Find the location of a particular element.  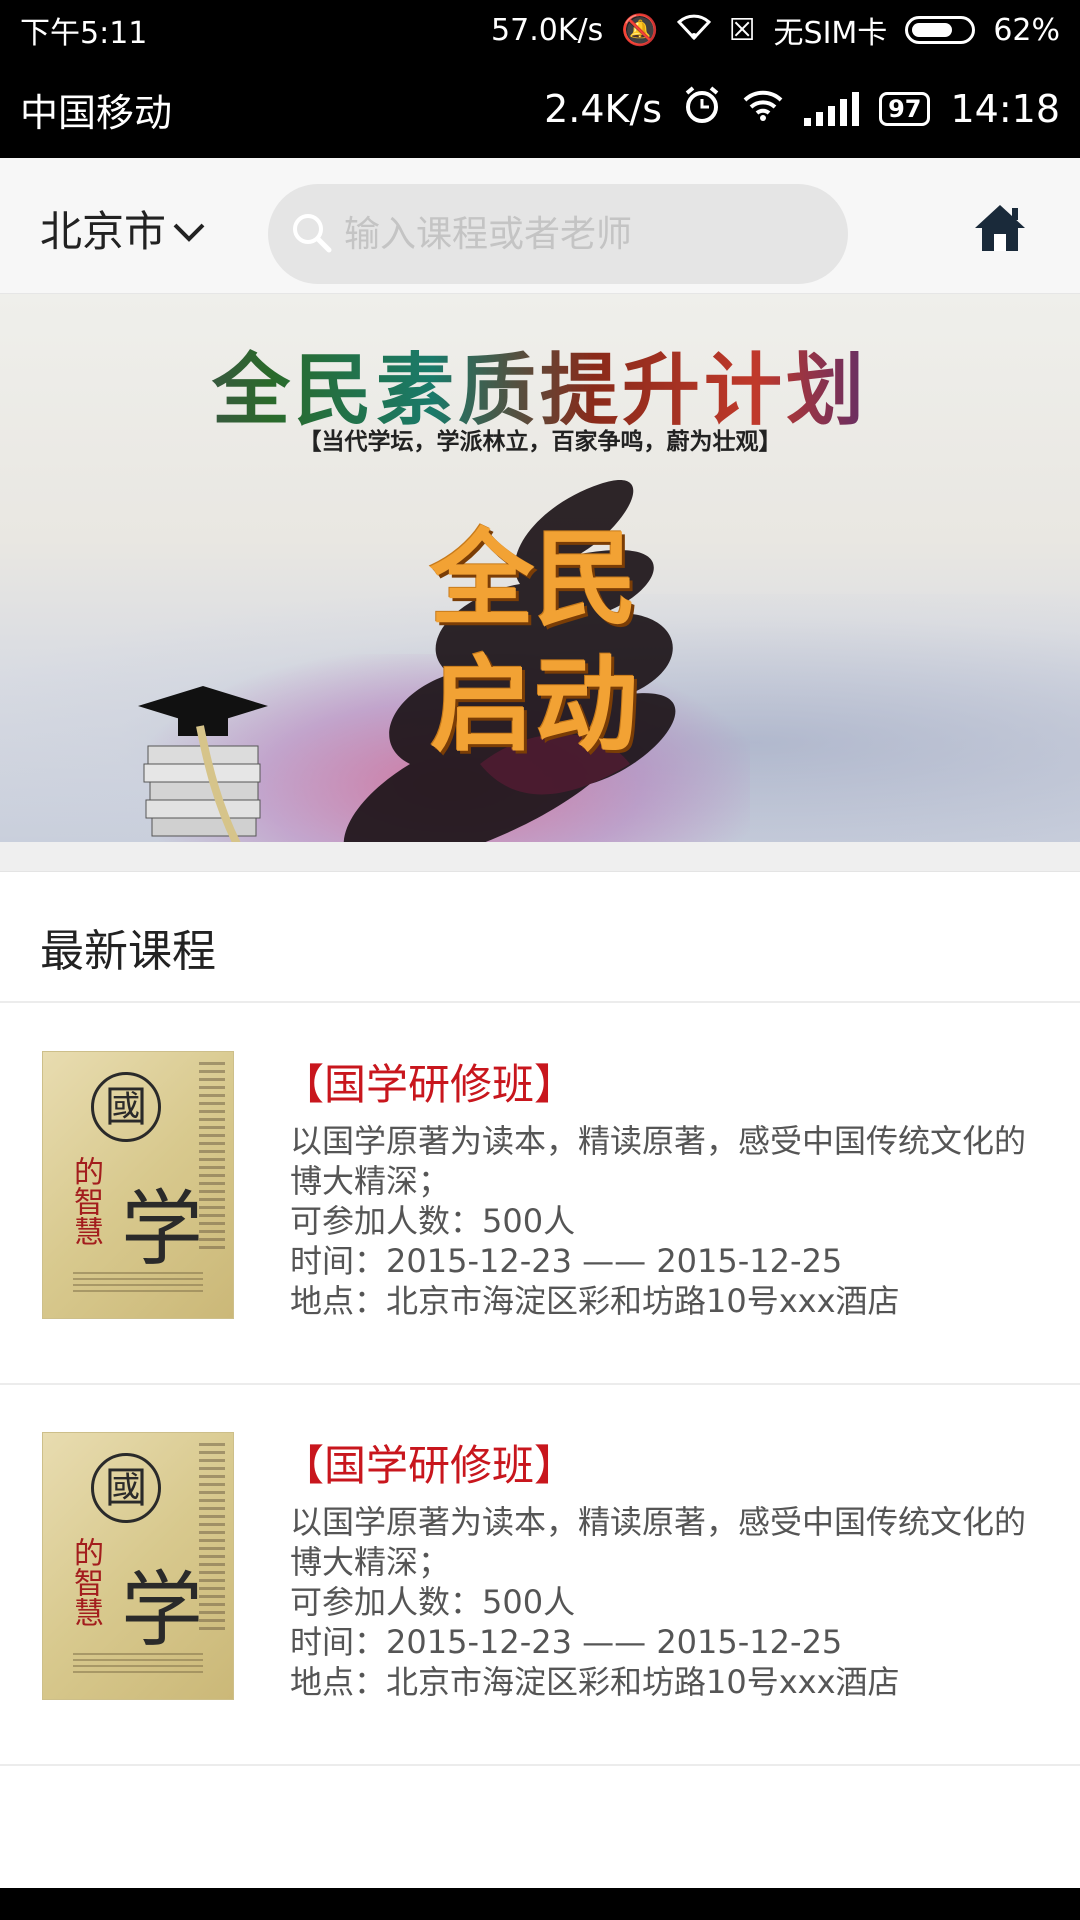

top-bar: 北京市 is located at coordinates (540, 226).